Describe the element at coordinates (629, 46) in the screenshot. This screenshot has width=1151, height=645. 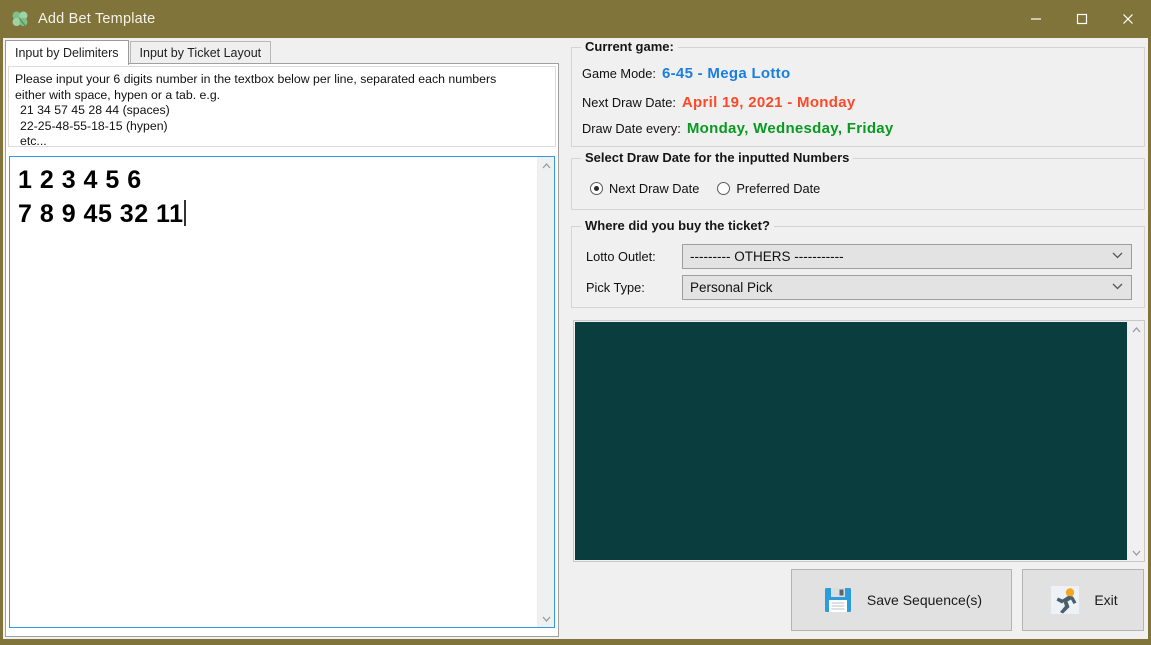
I see `current-game-title: Current game:` at that location.